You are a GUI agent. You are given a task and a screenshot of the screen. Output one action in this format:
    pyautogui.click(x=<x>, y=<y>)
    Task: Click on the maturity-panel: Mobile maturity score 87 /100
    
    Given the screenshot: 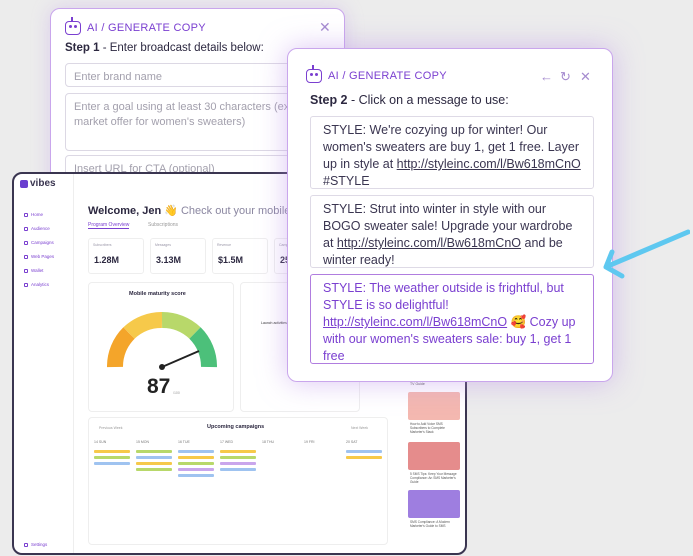 What is the action you would take?
    pyautogui.click(x=161, y=347)
    